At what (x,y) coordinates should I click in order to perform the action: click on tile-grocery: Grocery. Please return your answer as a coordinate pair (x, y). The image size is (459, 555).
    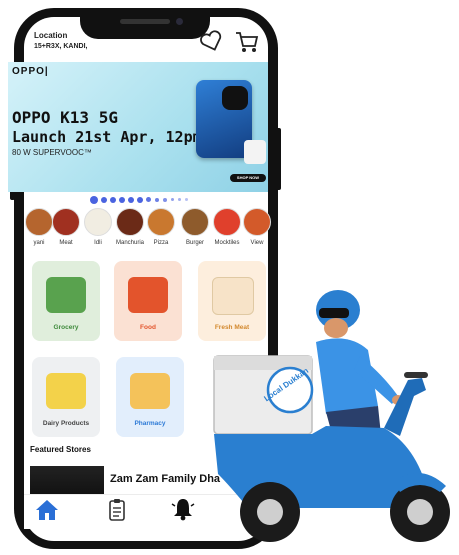
    Looking at the image, I should click on (66, 301).